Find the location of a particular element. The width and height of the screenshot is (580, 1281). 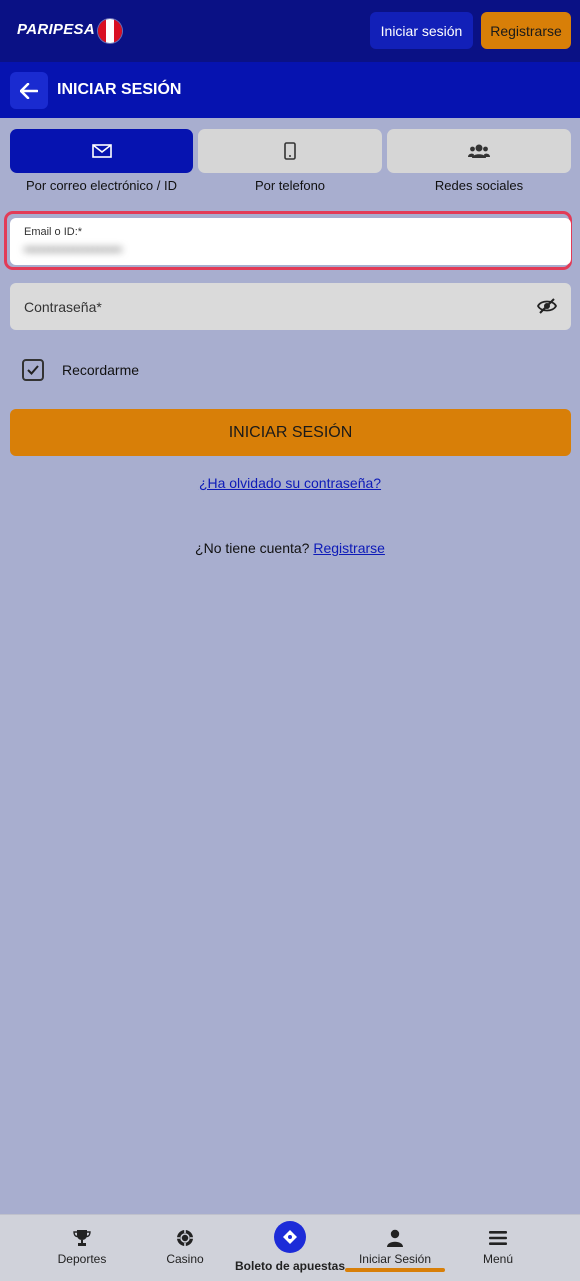

page-title: INICIAR SESIÓN is located at coordinates (119, 89).